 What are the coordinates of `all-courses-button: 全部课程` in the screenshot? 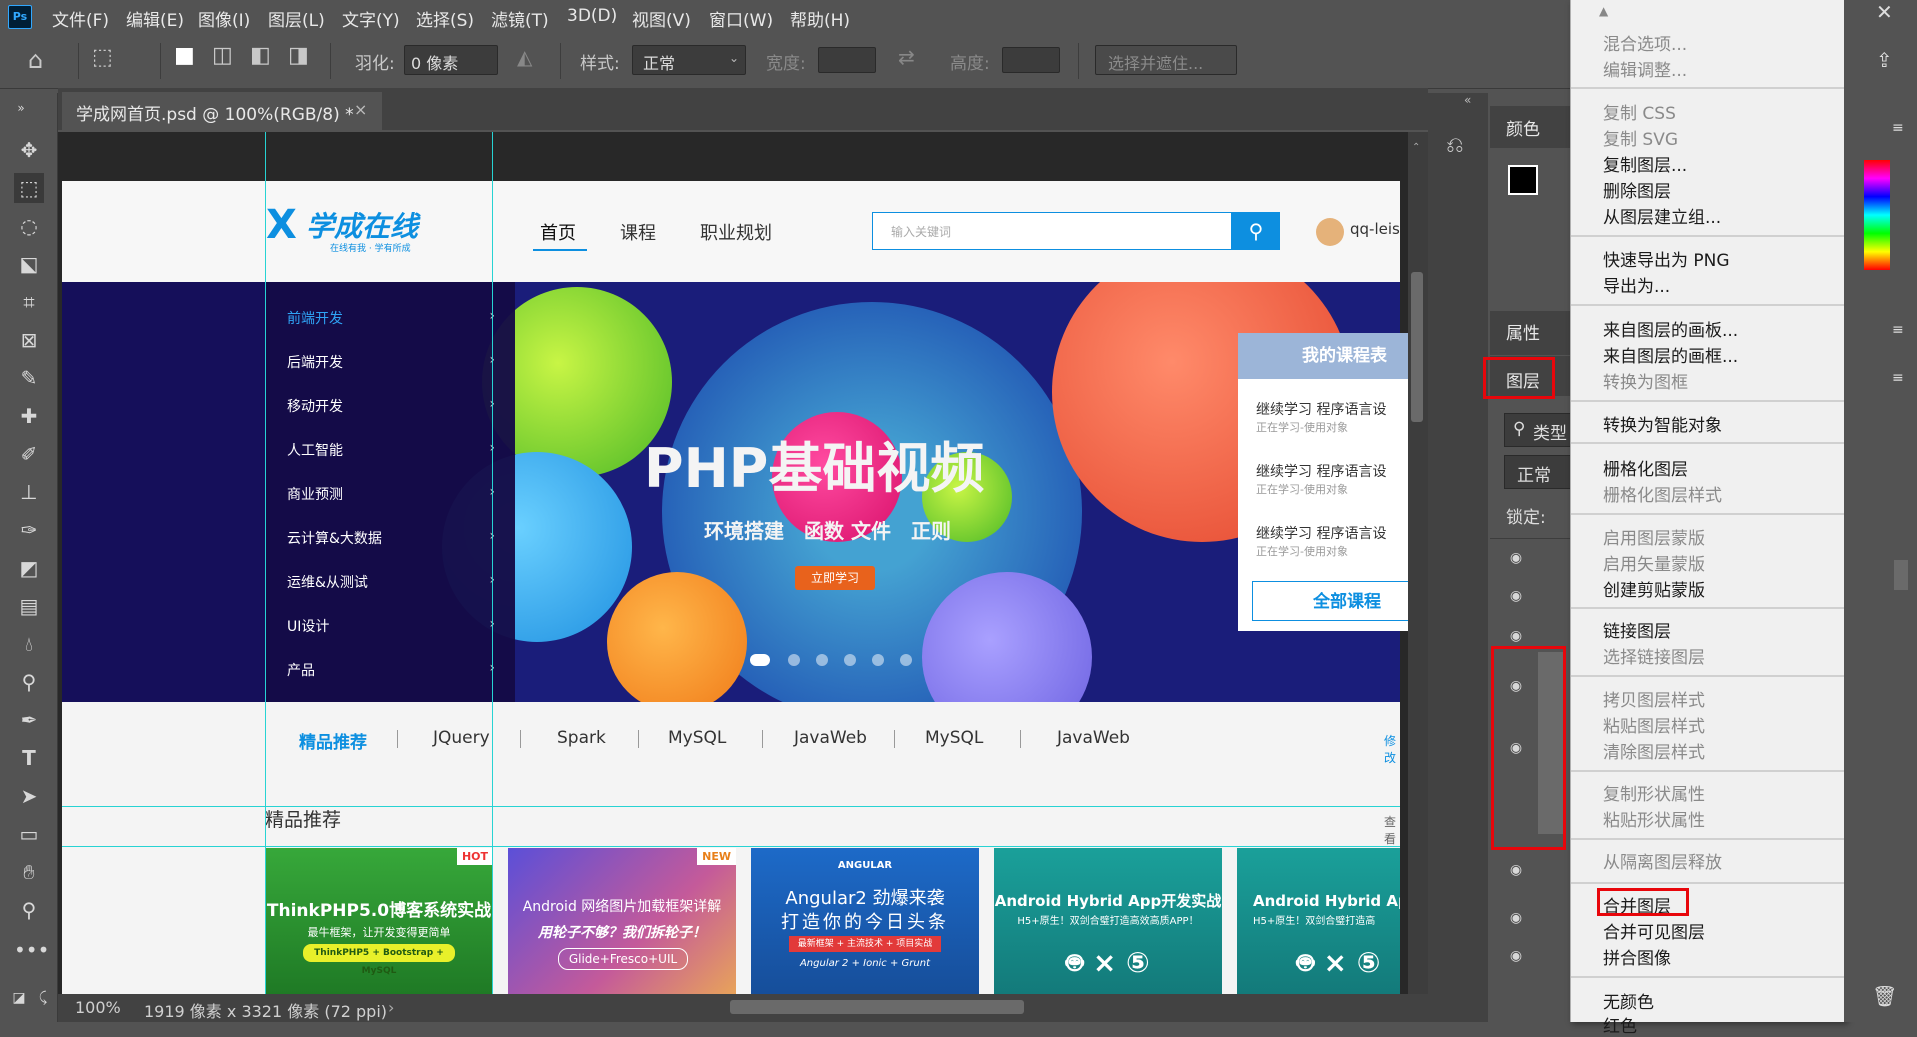 It's located at (1332, 601).